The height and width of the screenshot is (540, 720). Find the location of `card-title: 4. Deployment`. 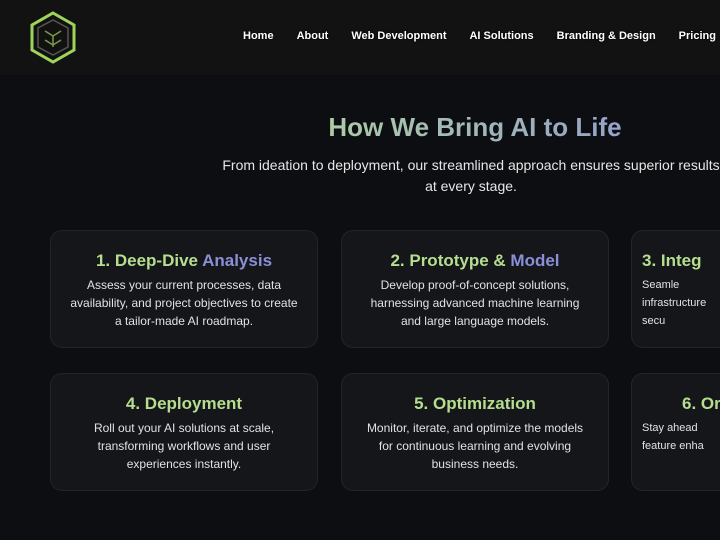

card-title: 4. Deployment is located at coordinates (184, 403).